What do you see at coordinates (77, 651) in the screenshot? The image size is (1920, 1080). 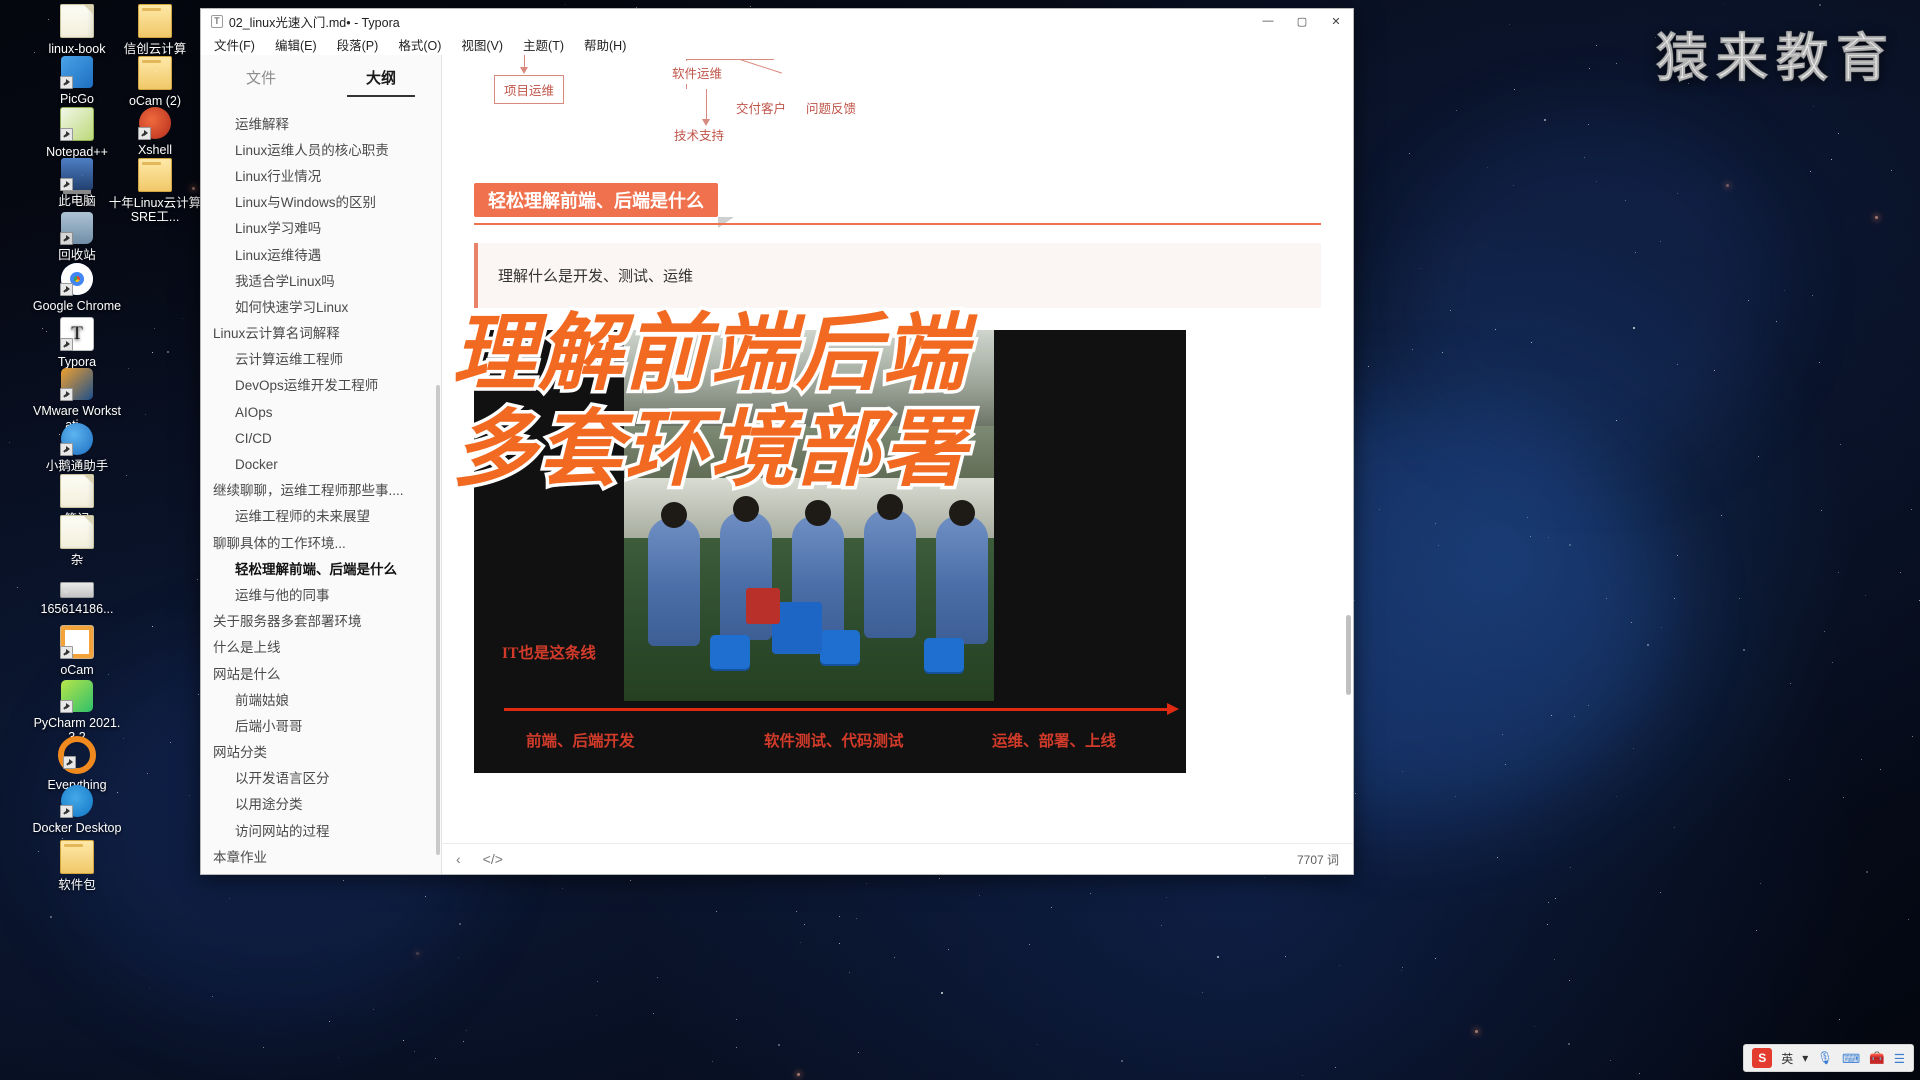 I see `desktop-icon-16: oCam` at bounding box center [77, 651].